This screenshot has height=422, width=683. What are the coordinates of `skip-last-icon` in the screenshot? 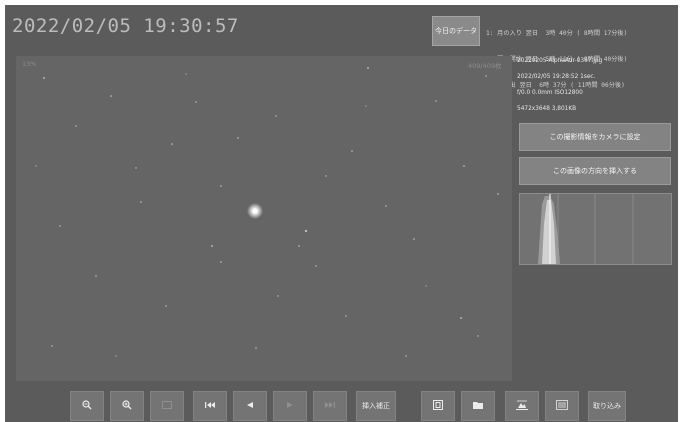 It's located at (330, 406).